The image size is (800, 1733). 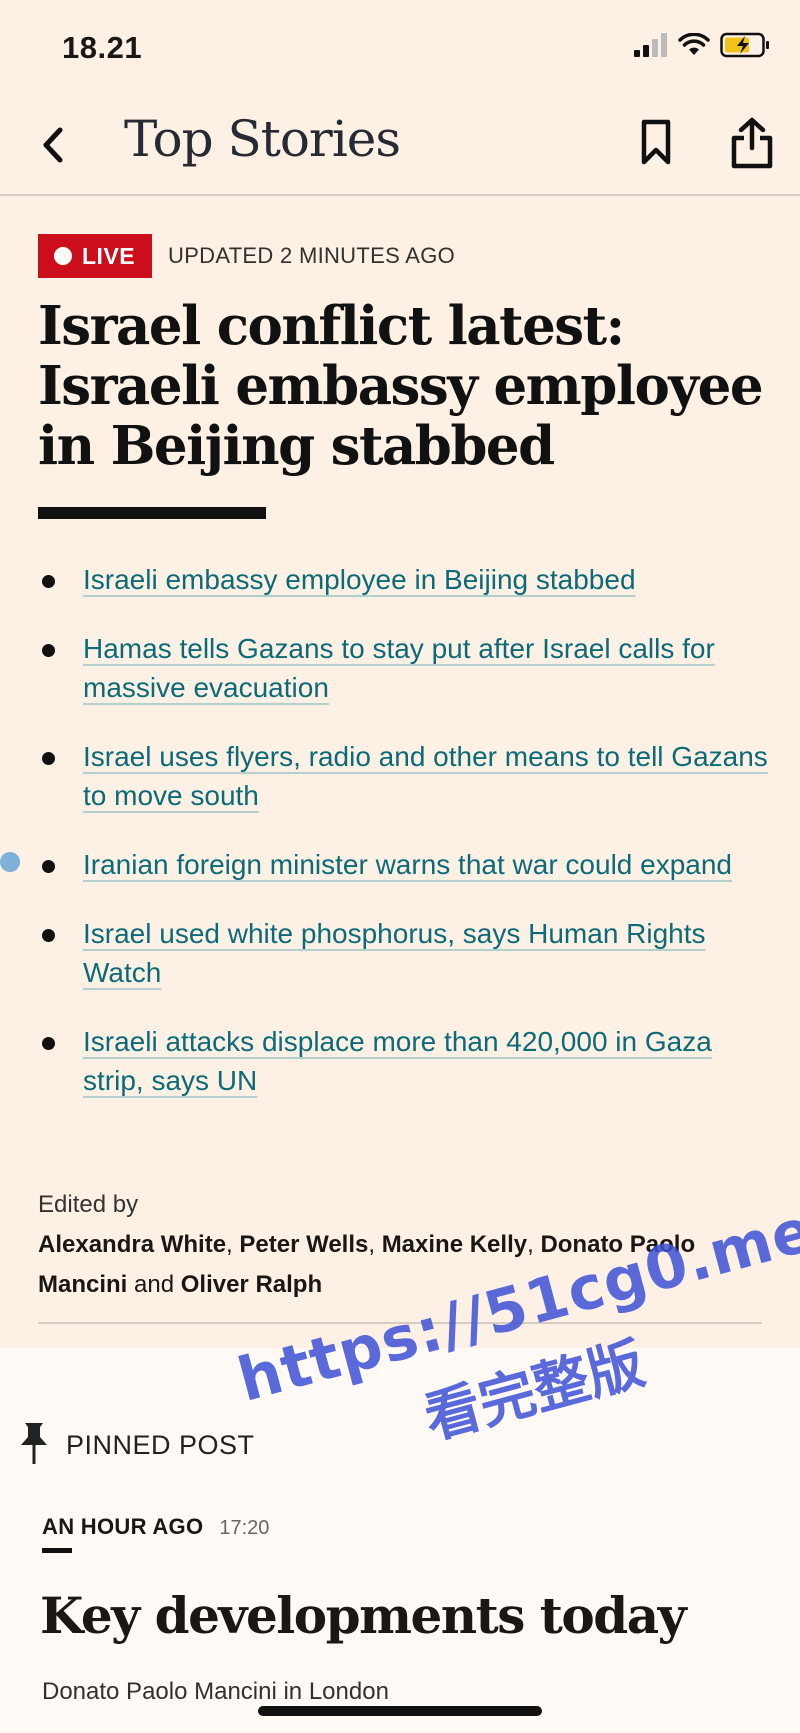 I want to click on home-indicator, so click(x=400, y=1711).